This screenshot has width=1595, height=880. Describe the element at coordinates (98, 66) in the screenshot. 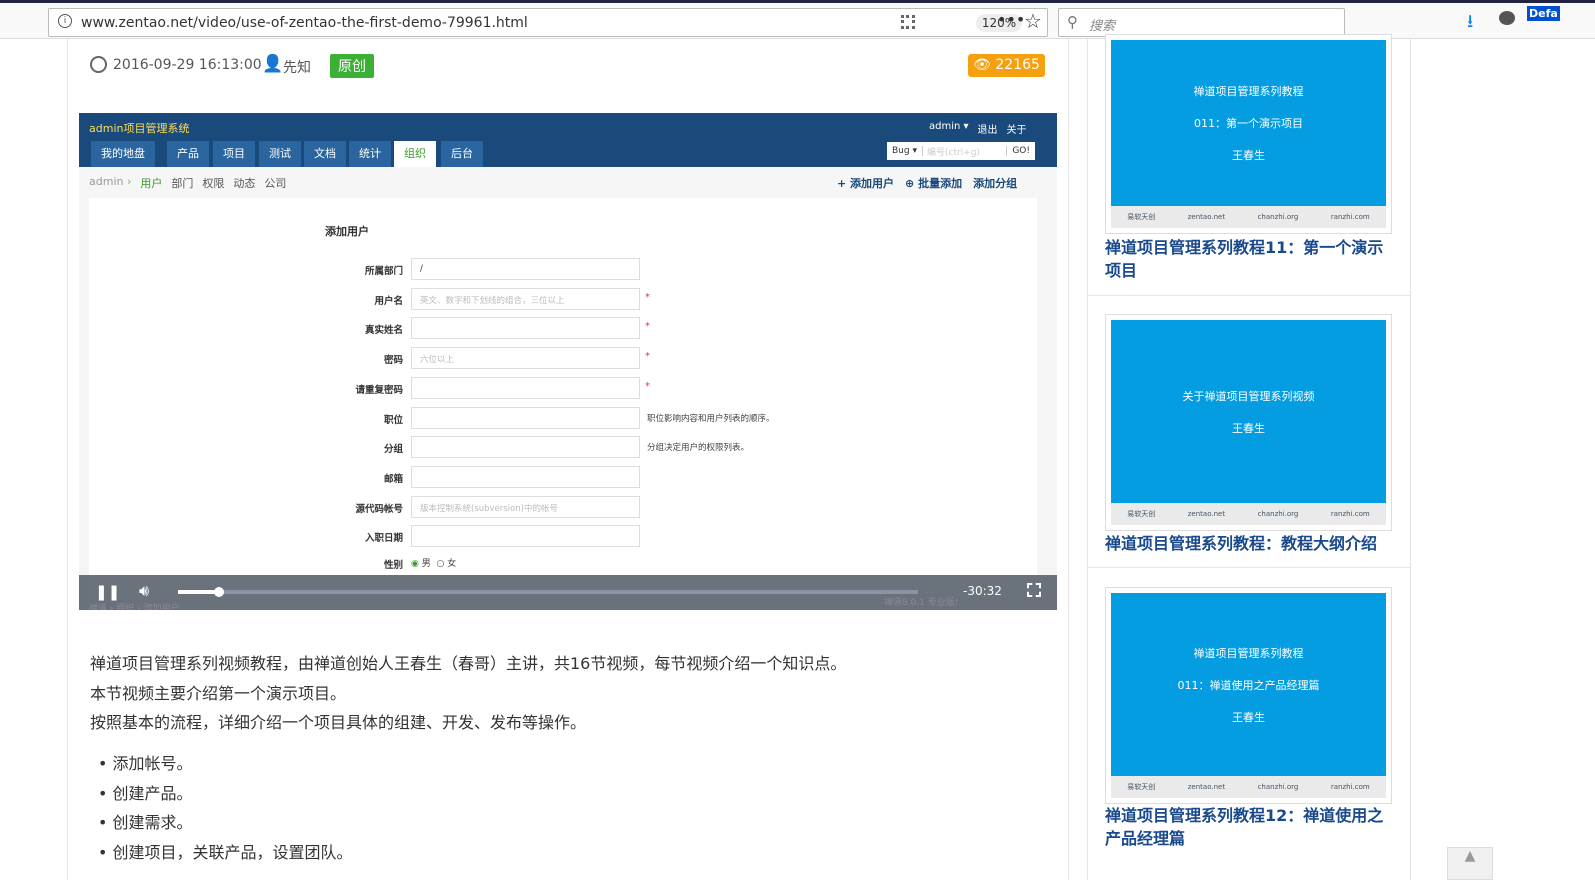

I see `clock-icon` at that location.